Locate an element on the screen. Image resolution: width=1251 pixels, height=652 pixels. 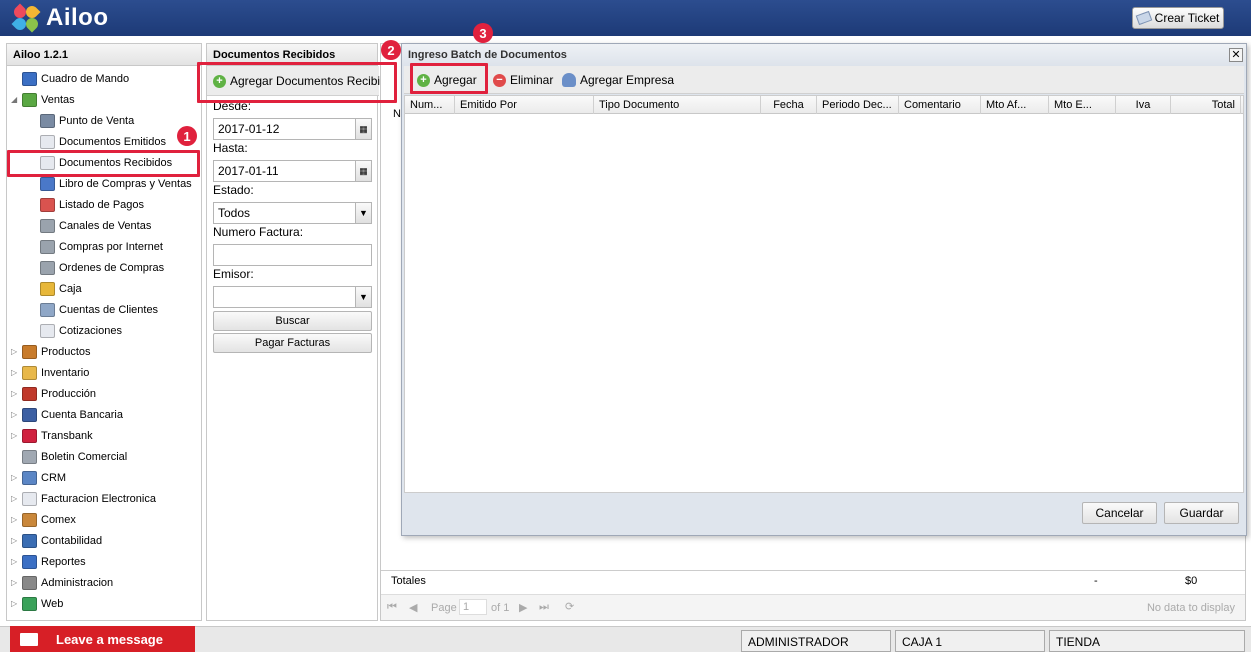
numero-factura-label: Numero Factura: is located at coordinates (258, 232).